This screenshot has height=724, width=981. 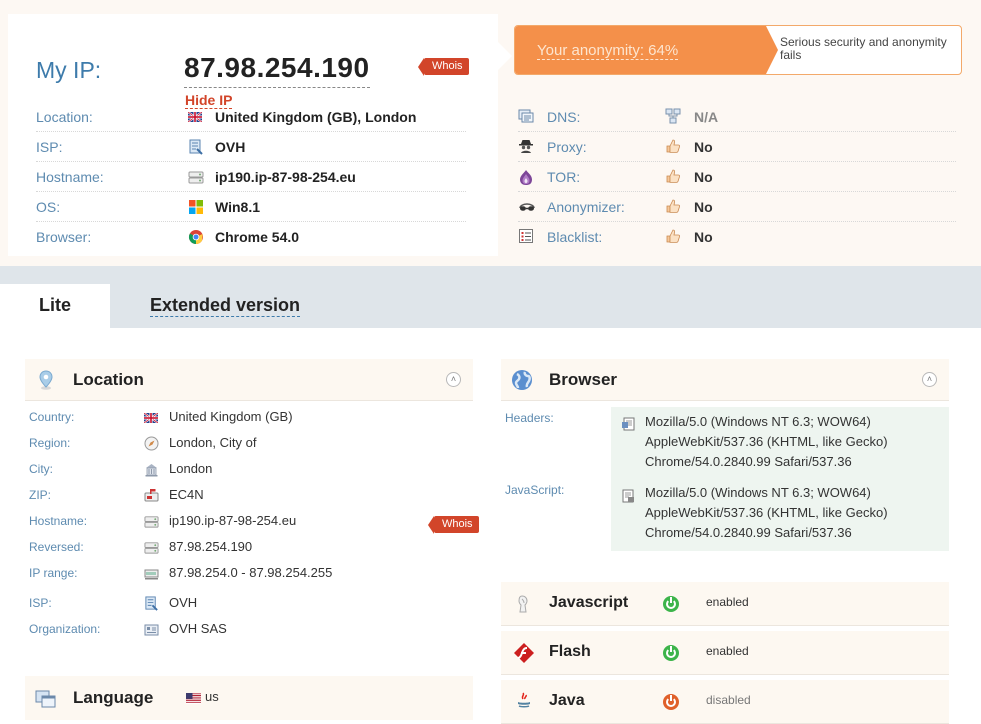 What do you see at coordinates (249, 496) in the screenshot?
I see `location-row-zip: ZIP: EC4N` at bounding box center [249, 496].